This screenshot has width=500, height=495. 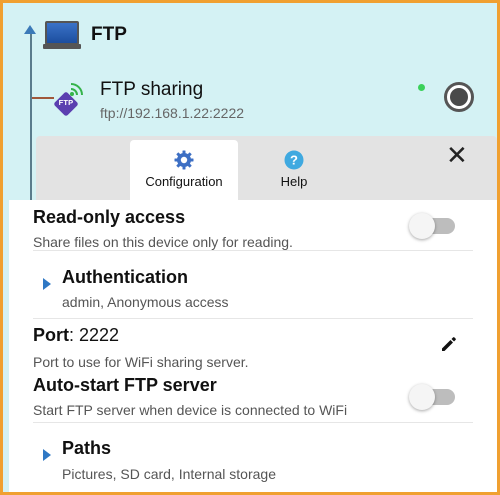 What do you see at coordinates (30, 29) in the screenshot?
I see `collapse-triangle-icon` at bounding box center [30, 29].